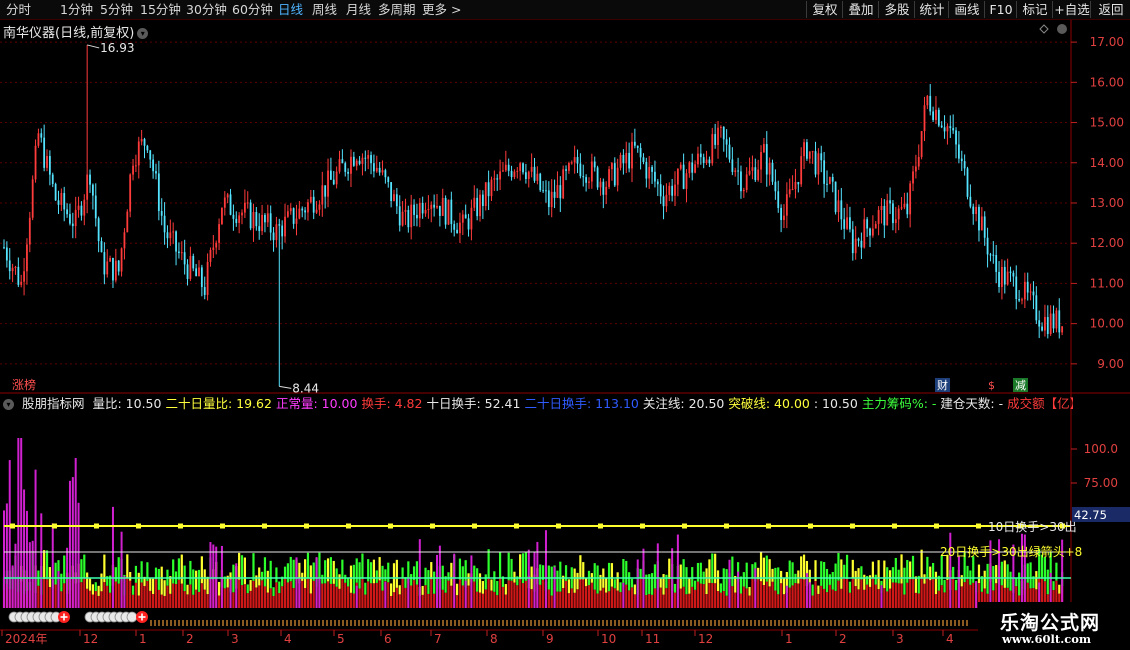 This screenshot has height=650, width=1130. I want to click on time-label: 2024年, so click(26, 639).